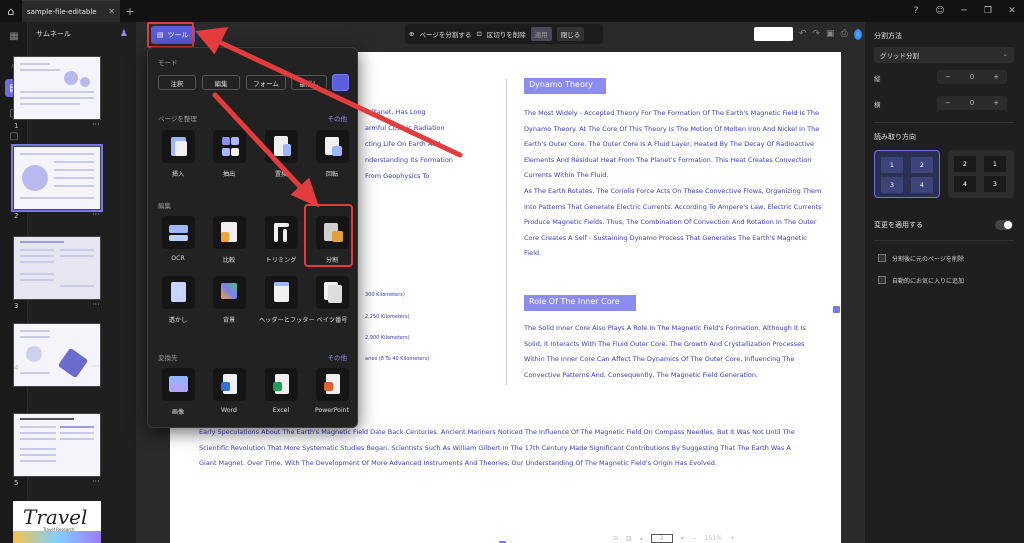  What do you see at coordinates (229, 394) in the screenshot?
I see `convert-word-tool: Word` at bounding box center [229, 394].